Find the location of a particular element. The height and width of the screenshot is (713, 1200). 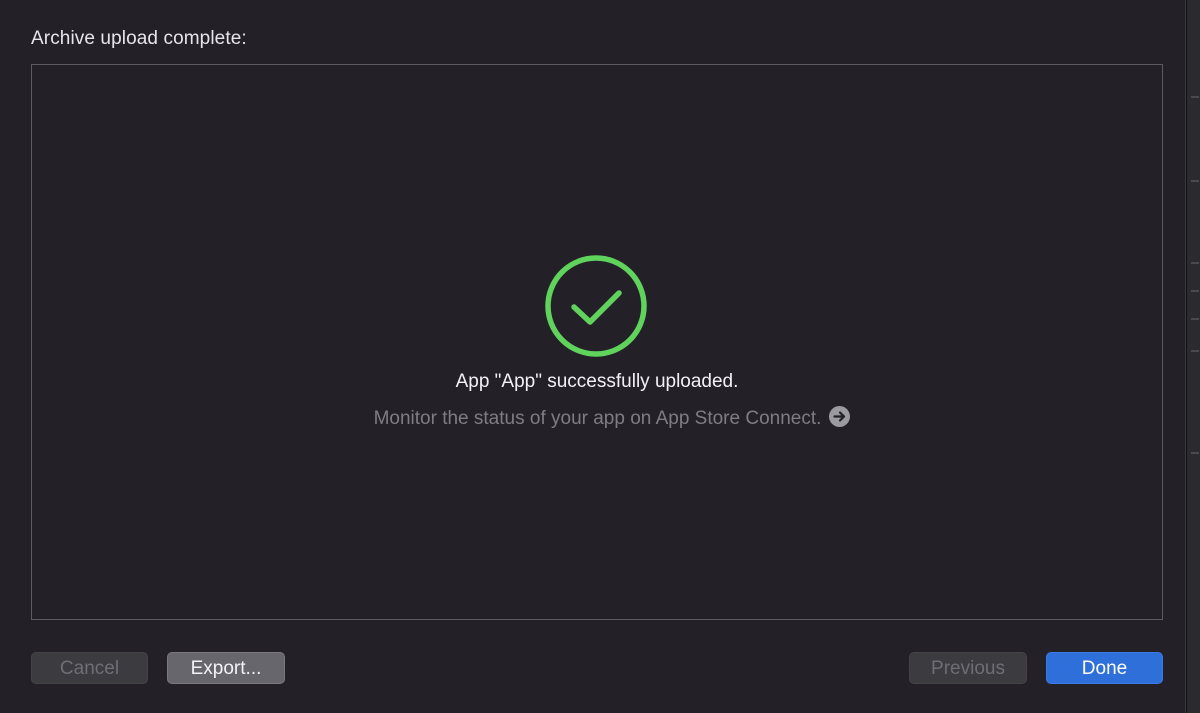

cancel-button: Cancel is located at coordinates (89, 668).